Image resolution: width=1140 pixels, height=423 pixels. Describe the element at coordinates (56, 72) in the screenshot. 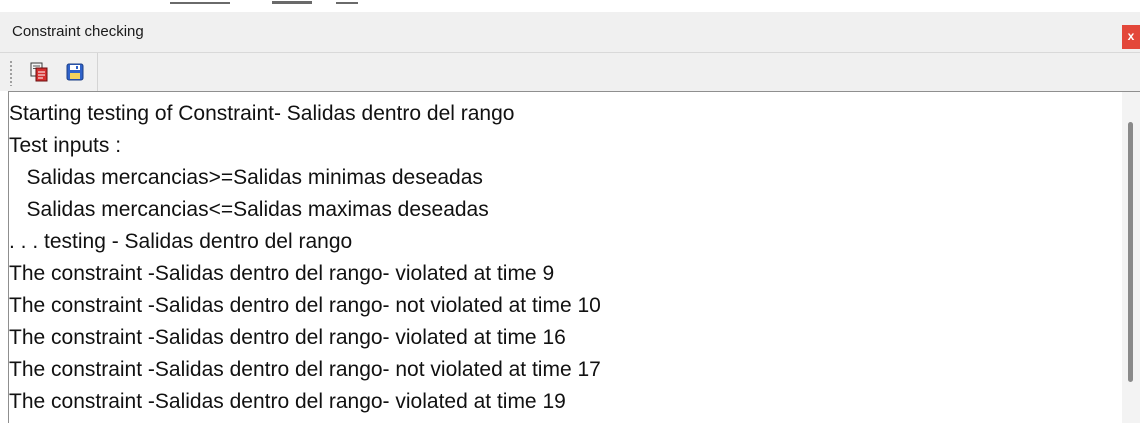

I see `toolbar-button-group` at that location.